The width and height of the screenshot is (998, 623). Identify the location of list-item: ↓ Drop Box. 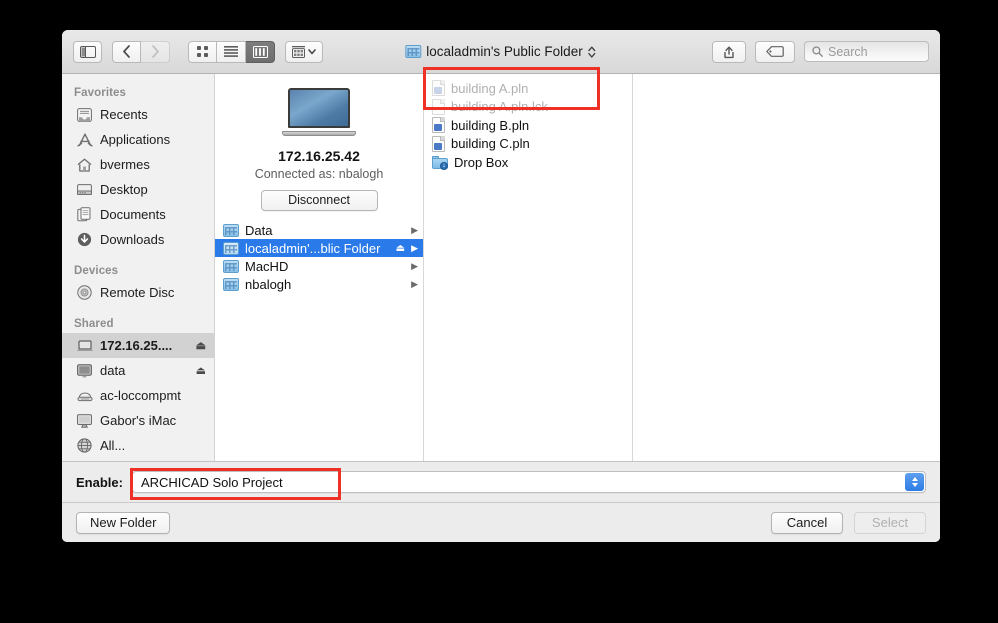
(528, 162).